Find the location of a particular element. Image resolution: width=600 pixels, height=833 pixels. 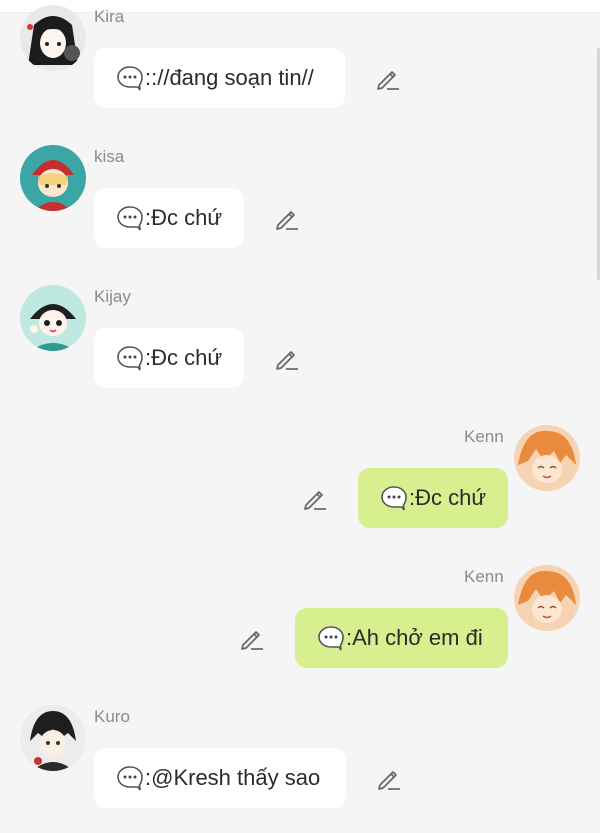

sender-name: Kijay is located at coordinates (112, 296).